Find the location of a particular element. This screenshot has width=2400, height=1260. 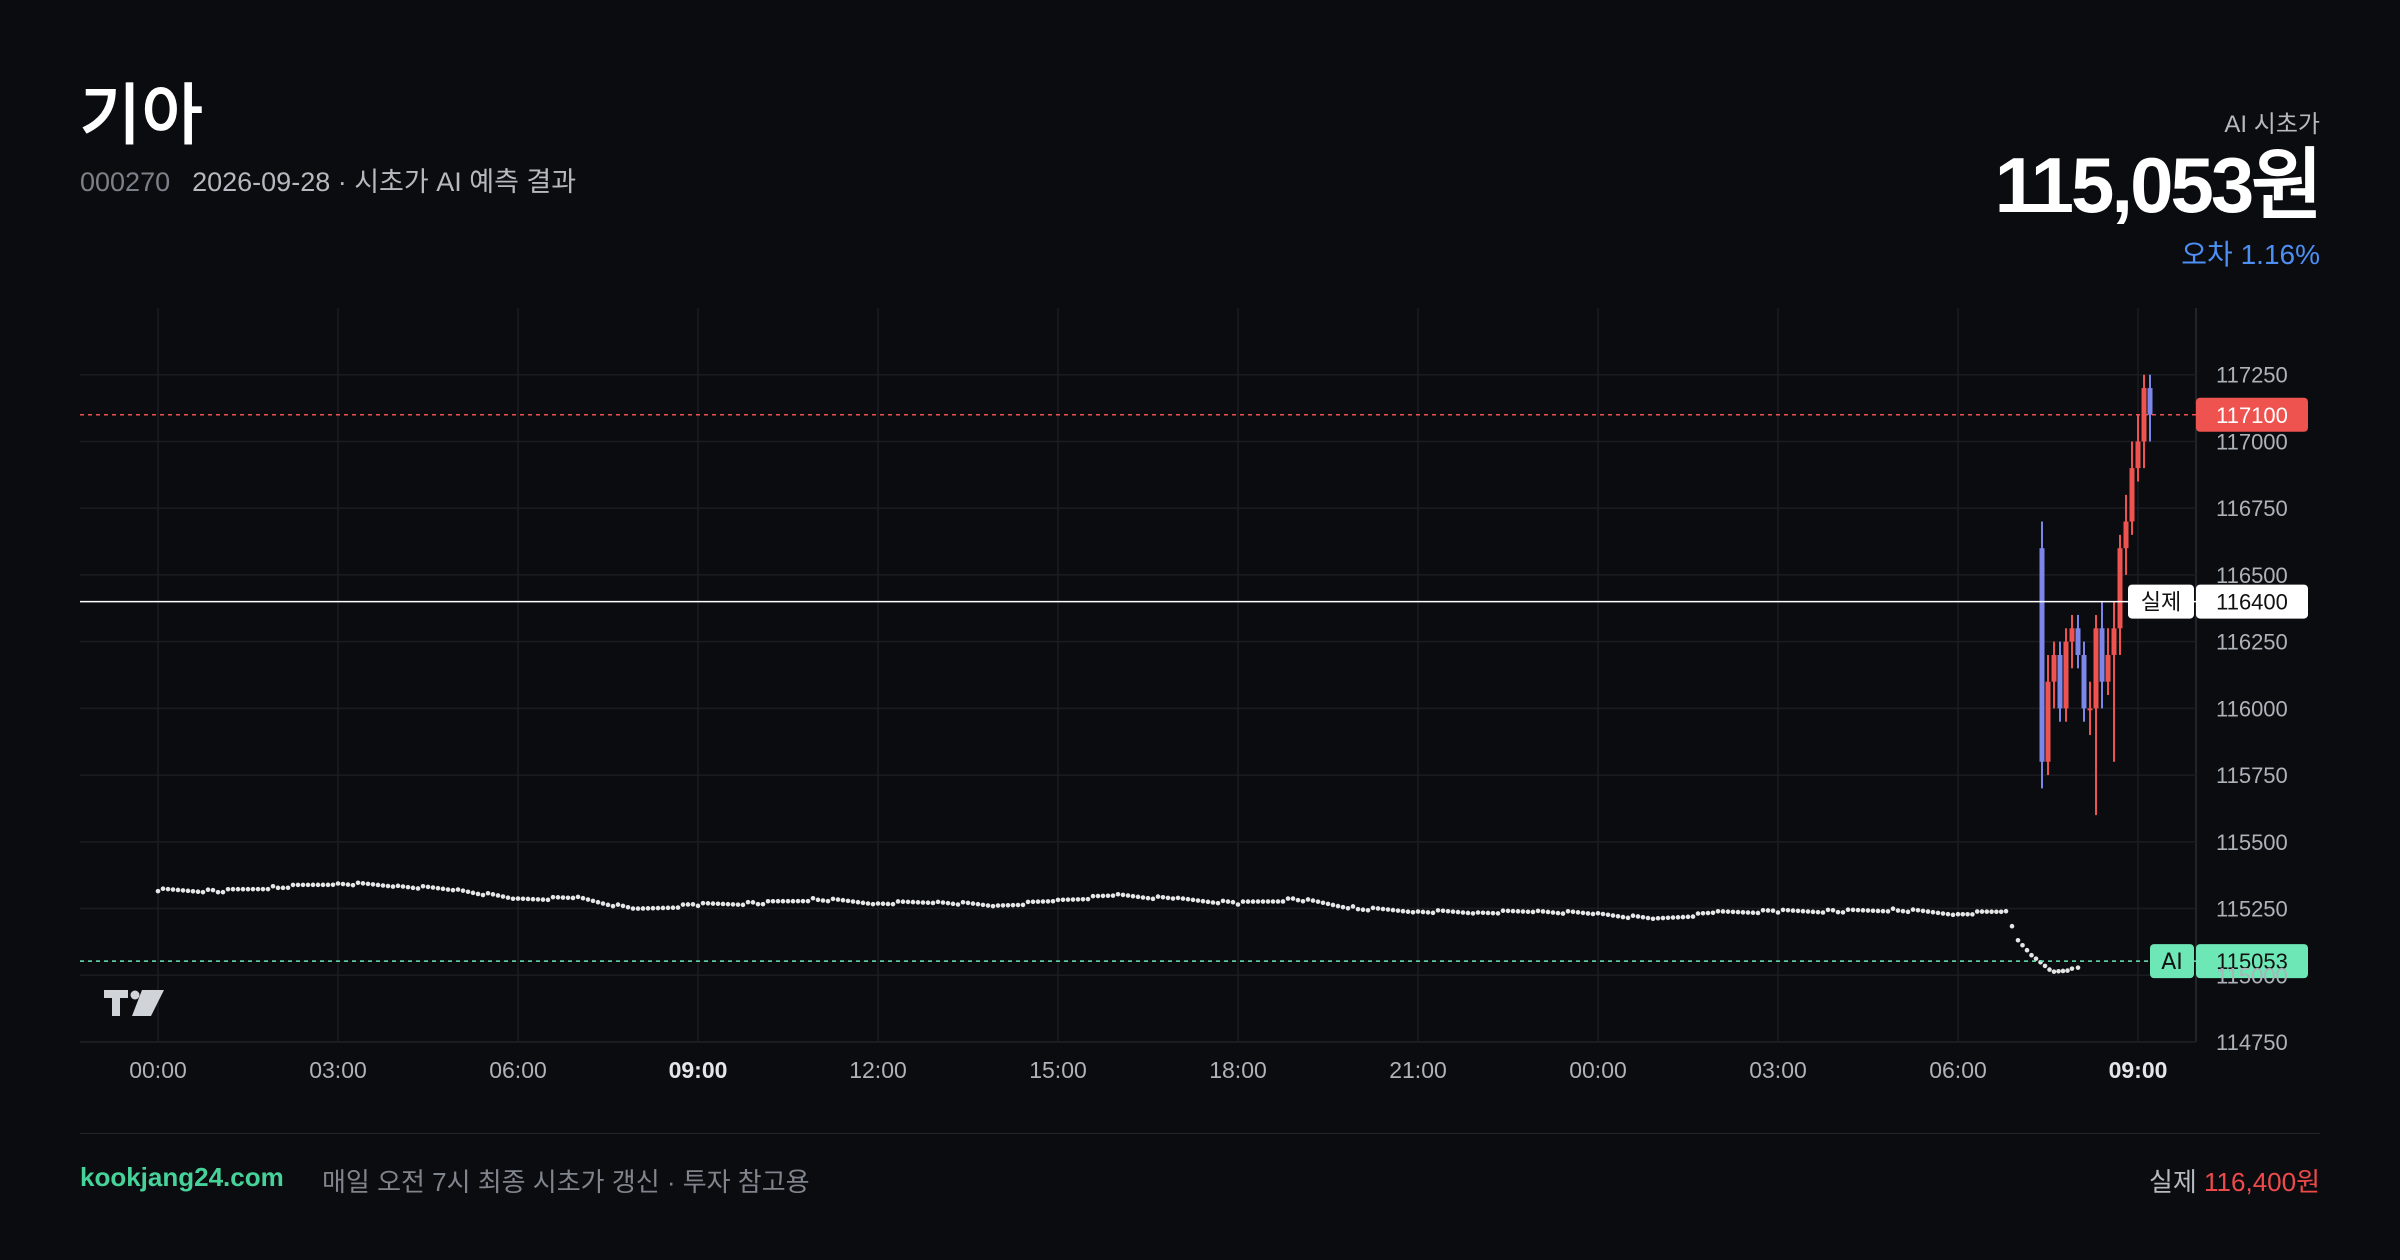

site-link: kookjang24.com is located at coordinates (182, 1177).